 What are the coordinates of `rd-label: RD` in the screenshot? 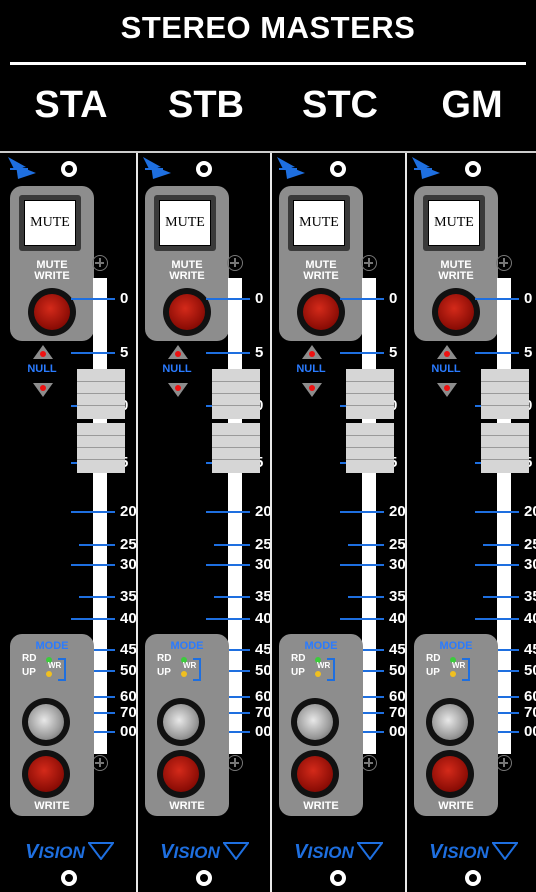 It's located at (164, 658).